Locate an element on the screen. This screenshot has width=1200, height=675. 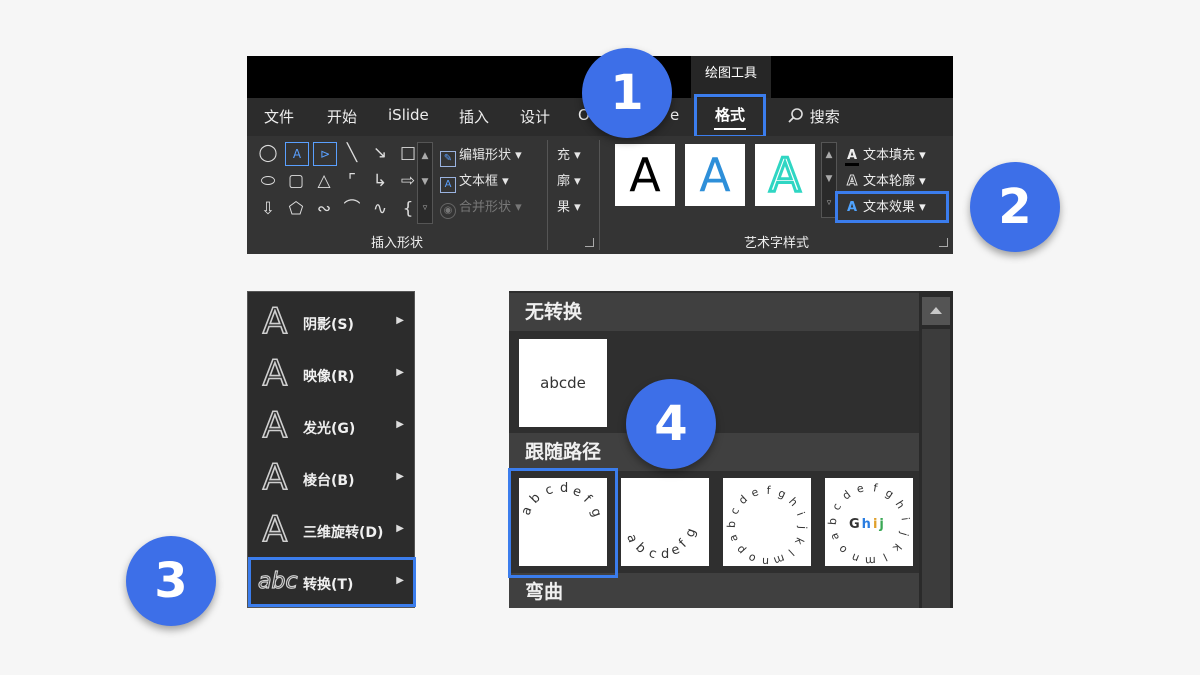
brace-shape-icon: { is located at coordinates (408, 209).